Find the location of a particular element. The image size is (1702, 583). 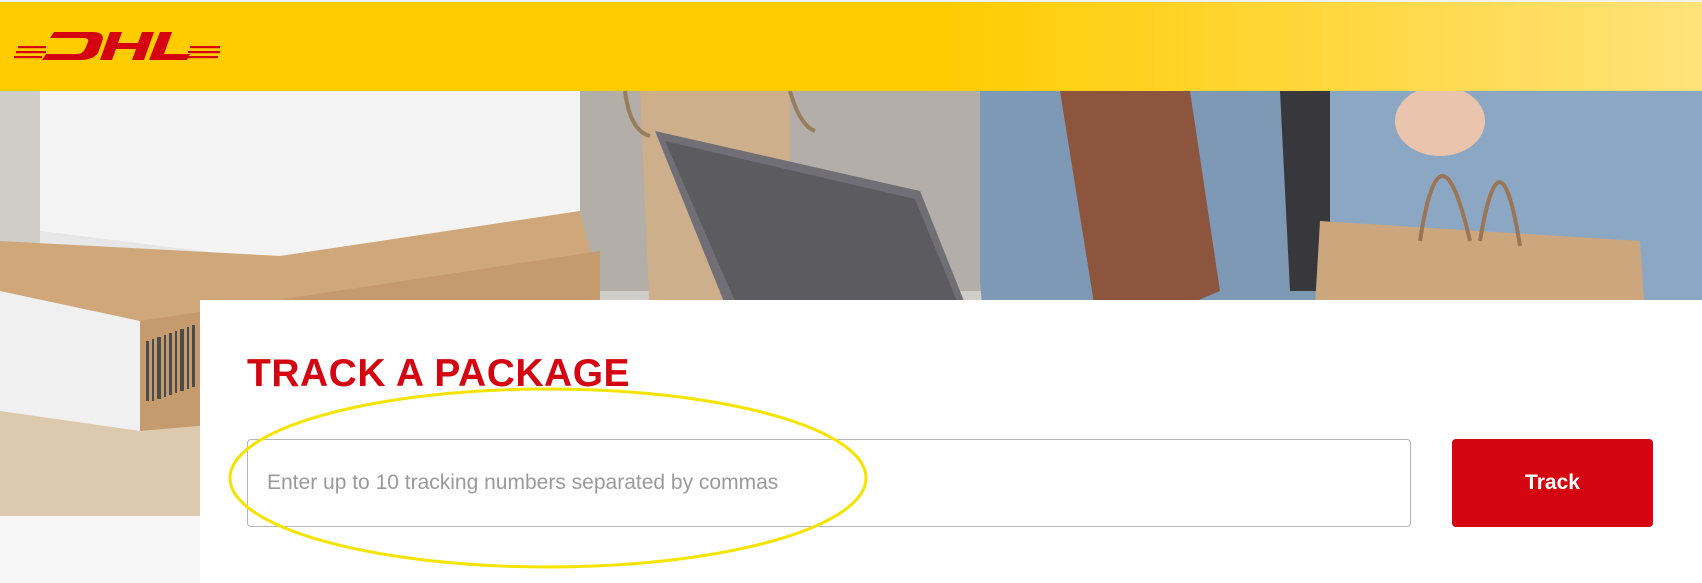

tracking-number-input is located at coordinates (829, 483).